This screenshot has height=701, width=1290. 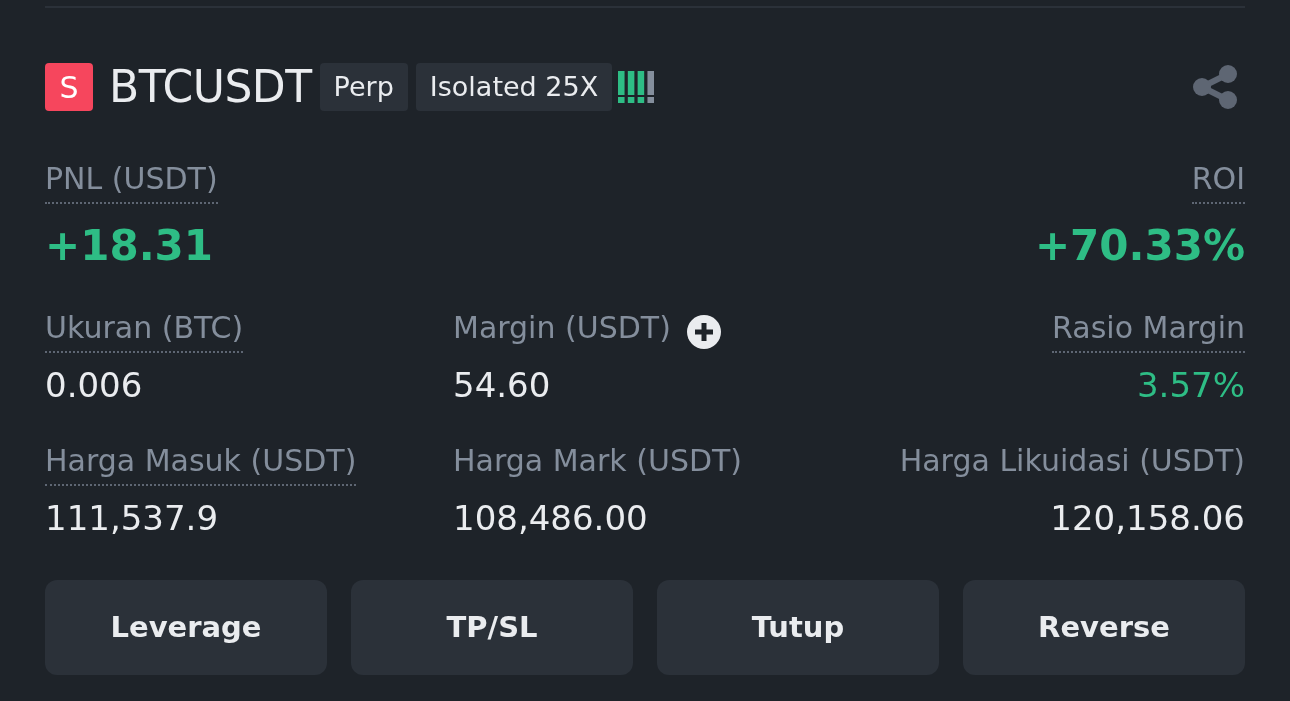 What do you see at coordinates (69, 87) in the screenshot?
I see `short-badge: S` at bounding box center [69, 87].